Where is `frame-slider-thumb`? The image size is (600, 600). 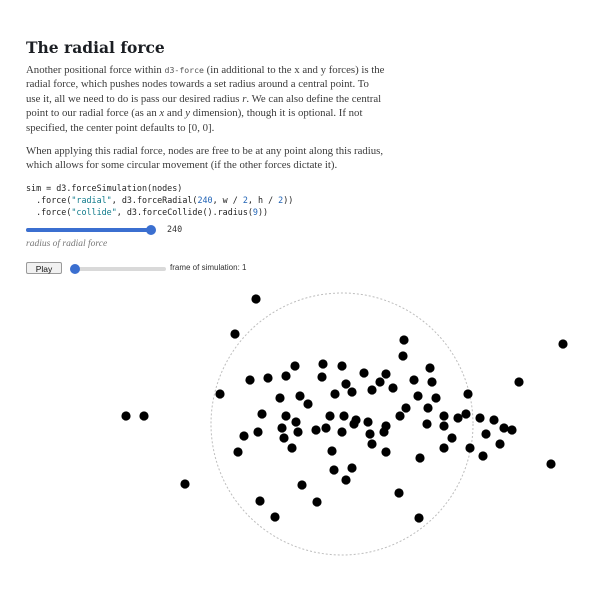
frame-slider-thumb is located at coordinates (75, 269).